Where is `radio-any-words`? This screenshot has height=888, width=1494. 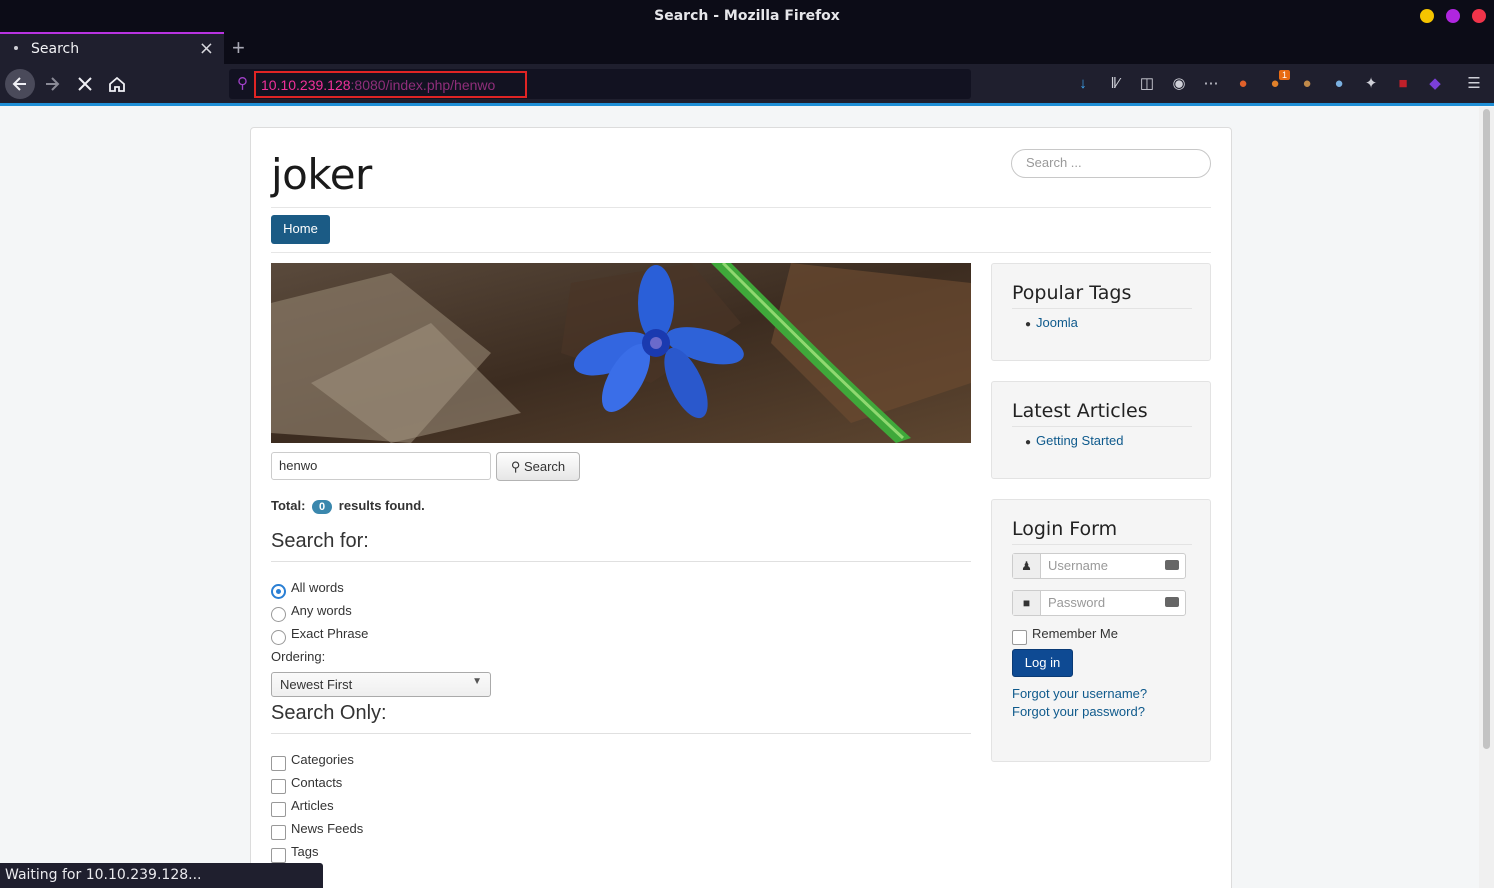
radio-any-words is located at coordinates (278, 614).